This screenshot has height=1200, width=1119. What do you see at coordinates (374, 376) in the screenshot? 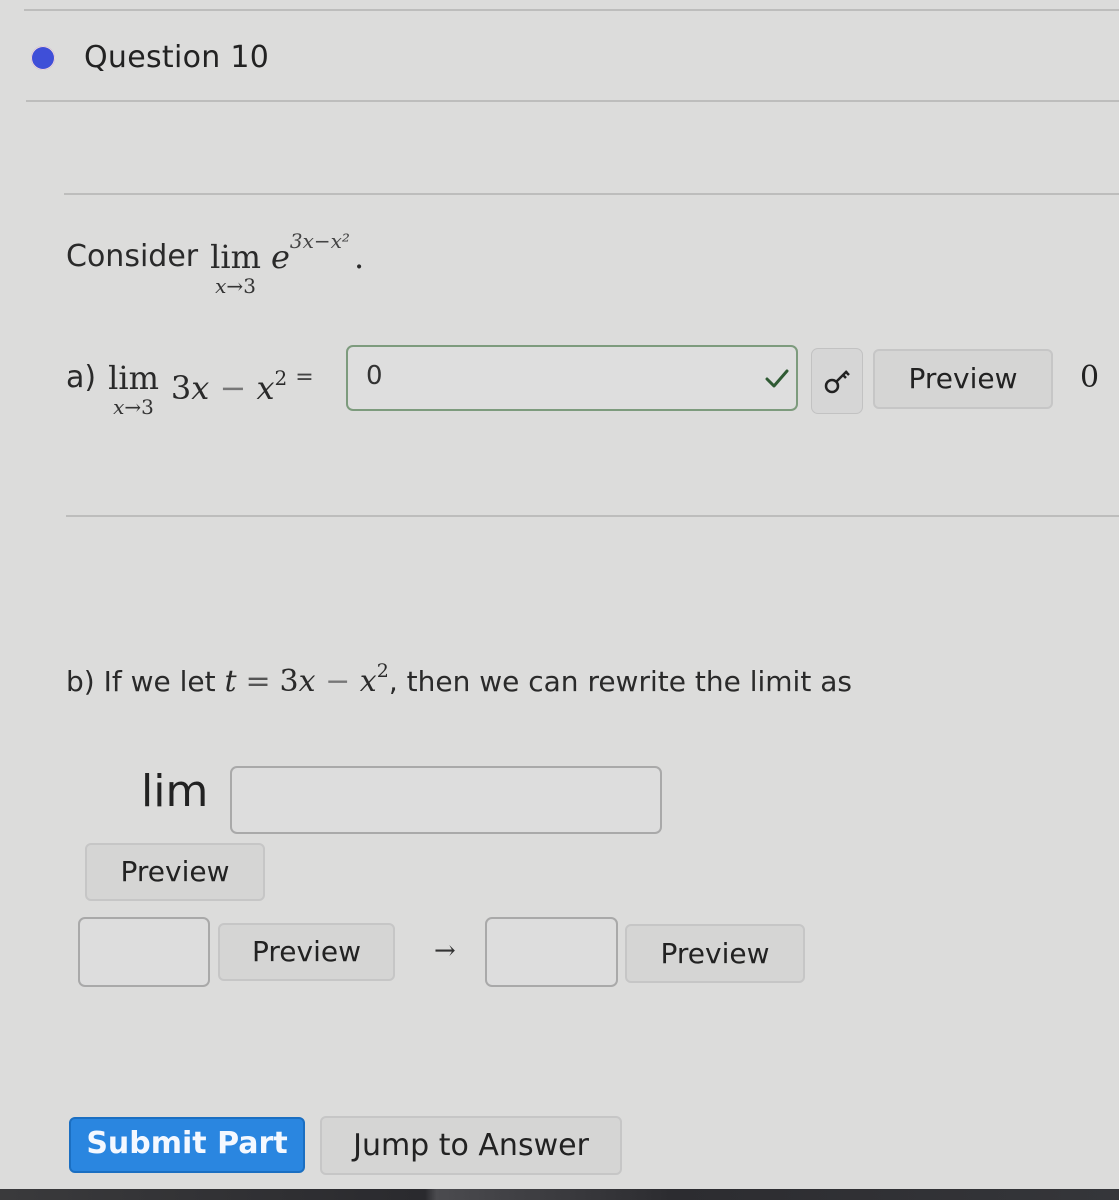
I see `part-a-answer-value: 0` at bounding box center [374, 376].